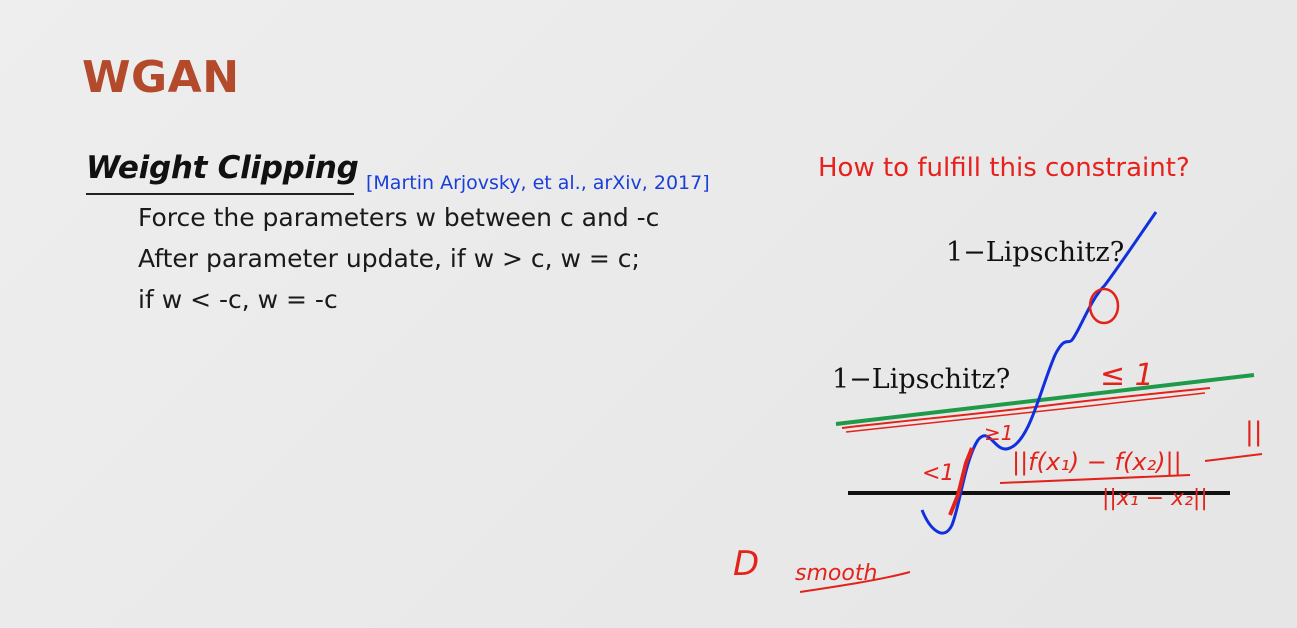 The height and width of the screenshot is (628, 1297). What do you see at coordinates (938, 473) in the screenshot?
I see `lt-one-note: <1` at bounding box center [938, 473].